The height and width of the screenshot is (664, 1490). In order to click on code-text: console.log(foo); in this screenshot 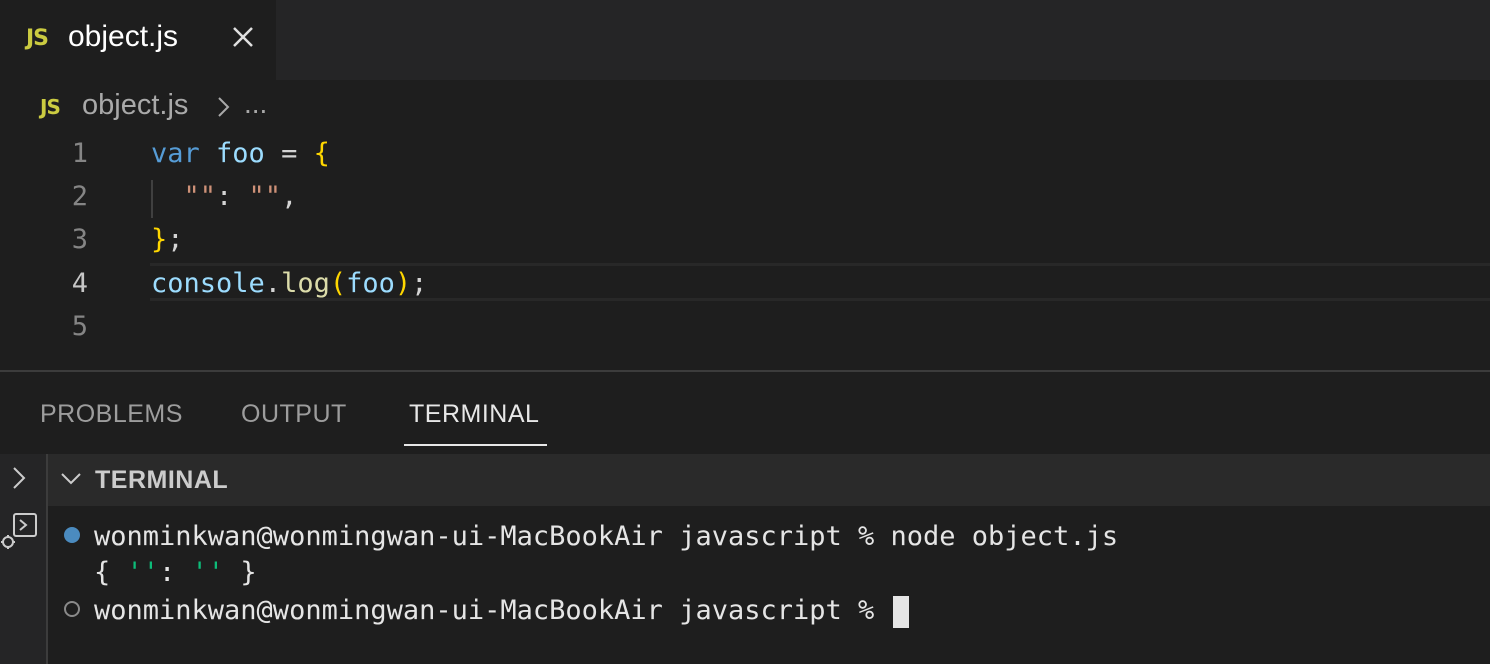, I will do `click(289, 283)`.